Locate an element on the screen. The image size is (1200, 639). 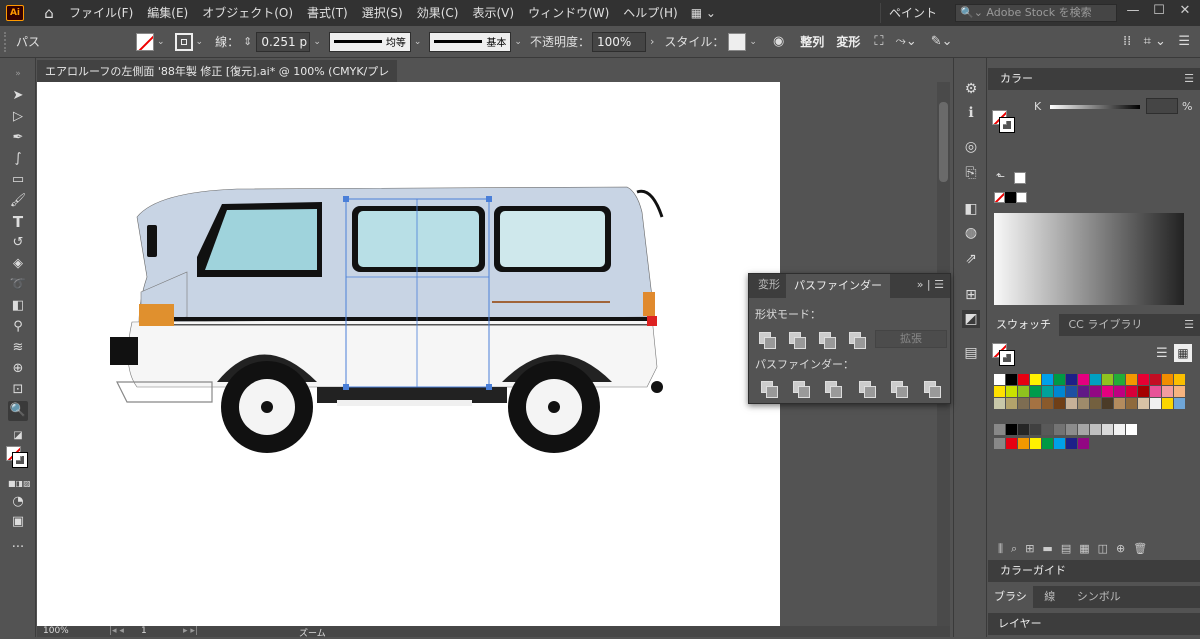
intersect-icon is located at coordinates (827, 340).